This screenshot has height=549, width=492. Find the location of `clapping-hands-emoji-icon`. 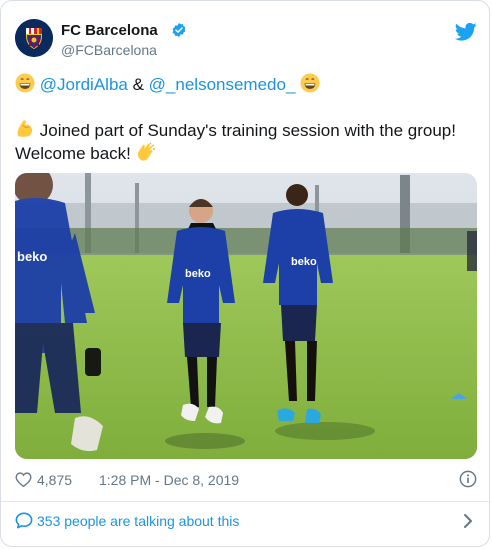

clapping-hands-emoji-icon is located at coordinates (146, 155).